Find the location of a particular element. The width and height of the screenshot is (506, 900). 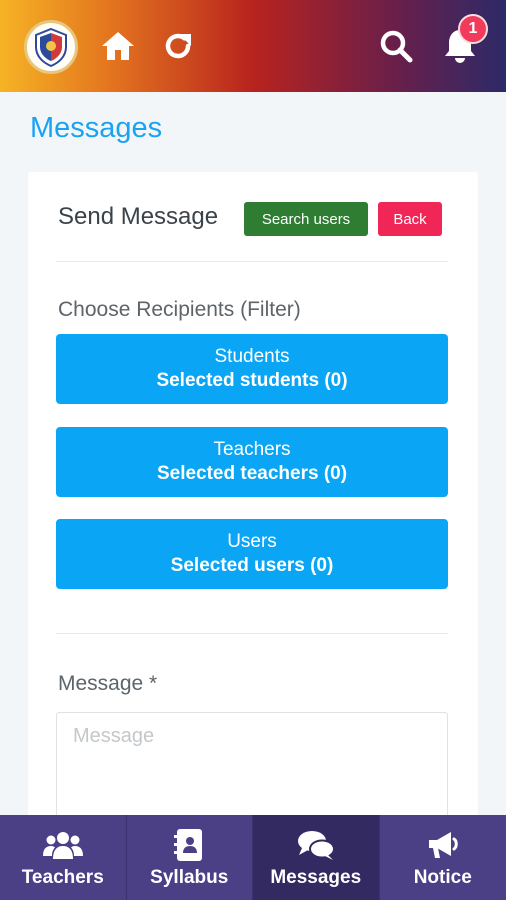

home-icon is located at coordinates (118, 46).